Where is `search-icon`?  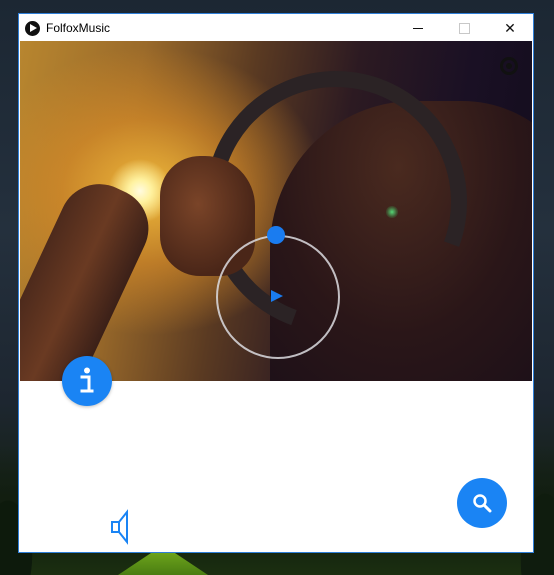
search-icon is located at coordinates (482, 503).